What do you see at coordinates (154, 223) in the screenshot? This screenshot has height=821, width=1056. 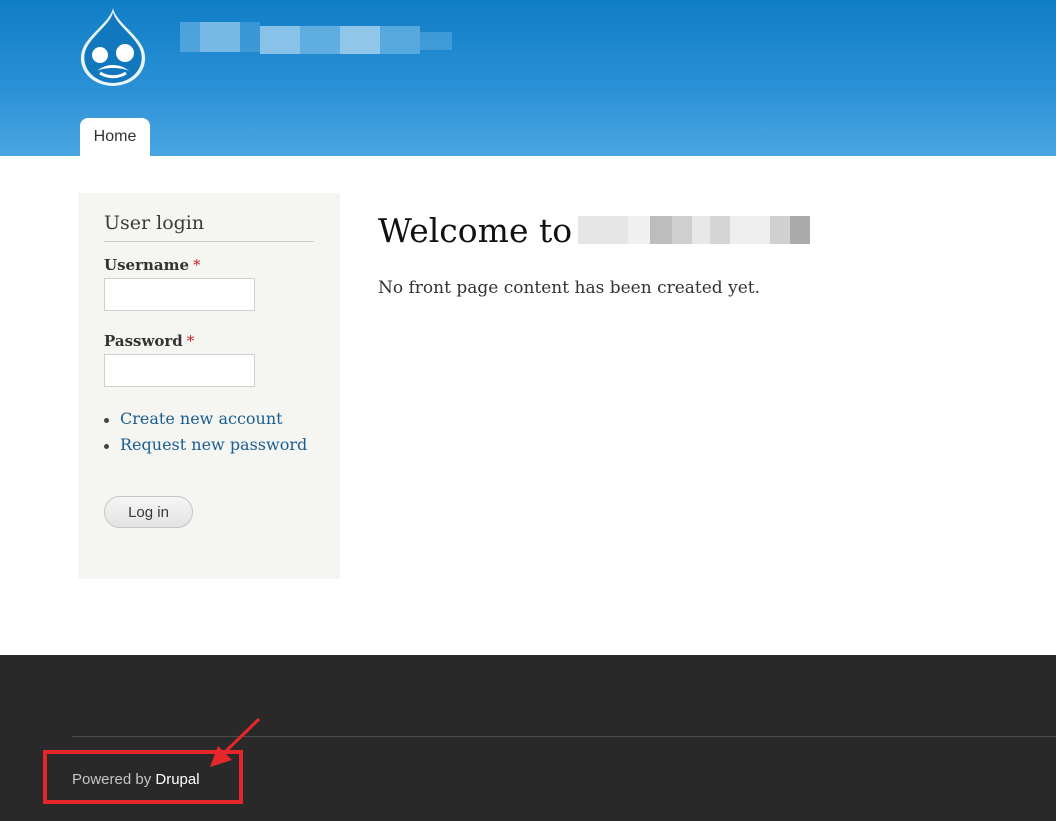 I see `login-block-title: User login` at bounding box center [154, 223].